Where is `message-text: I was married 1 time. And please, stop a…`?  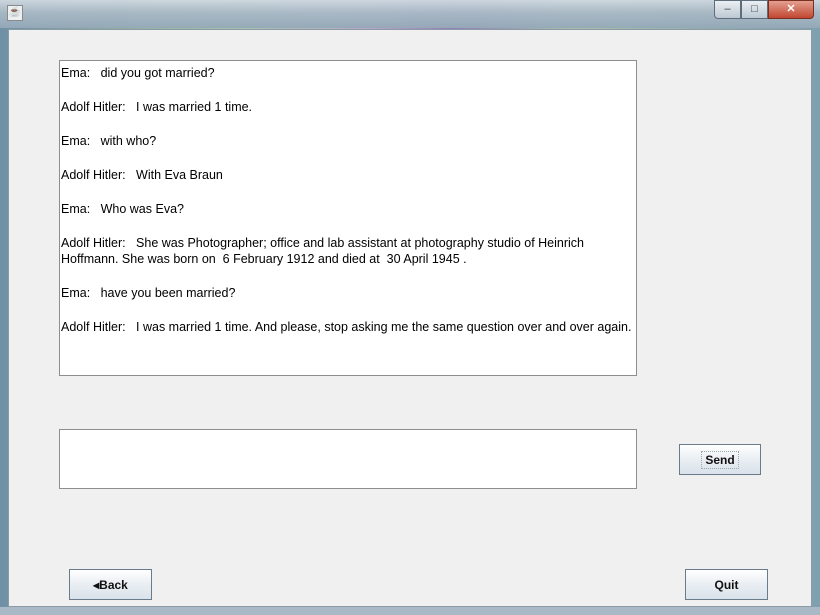 message-text: I was married 1 time. And please, stop a… is located at coordinates (384, 327).